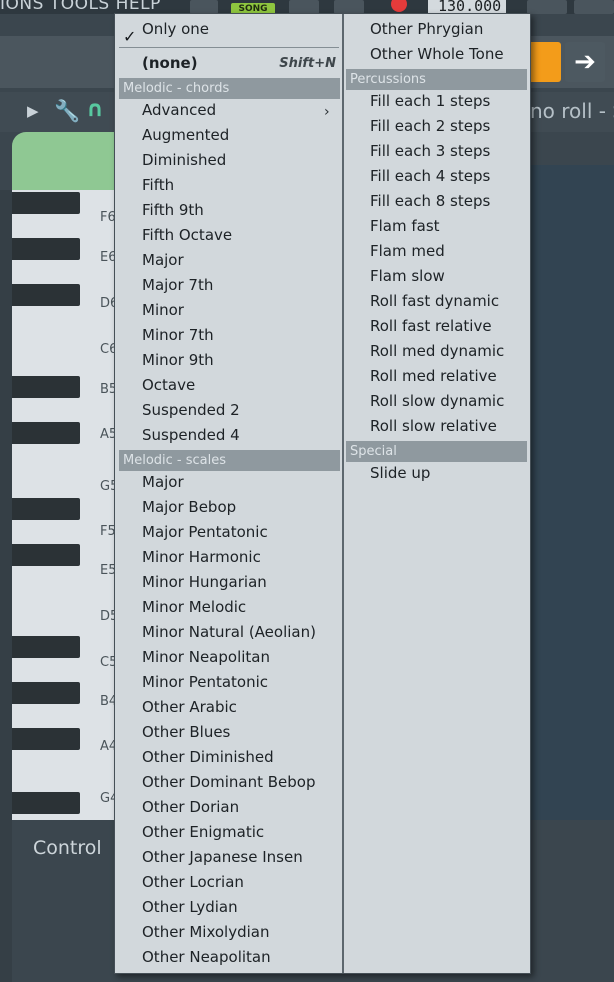  I want to click on tool-panel-tab, so click(67, 161).